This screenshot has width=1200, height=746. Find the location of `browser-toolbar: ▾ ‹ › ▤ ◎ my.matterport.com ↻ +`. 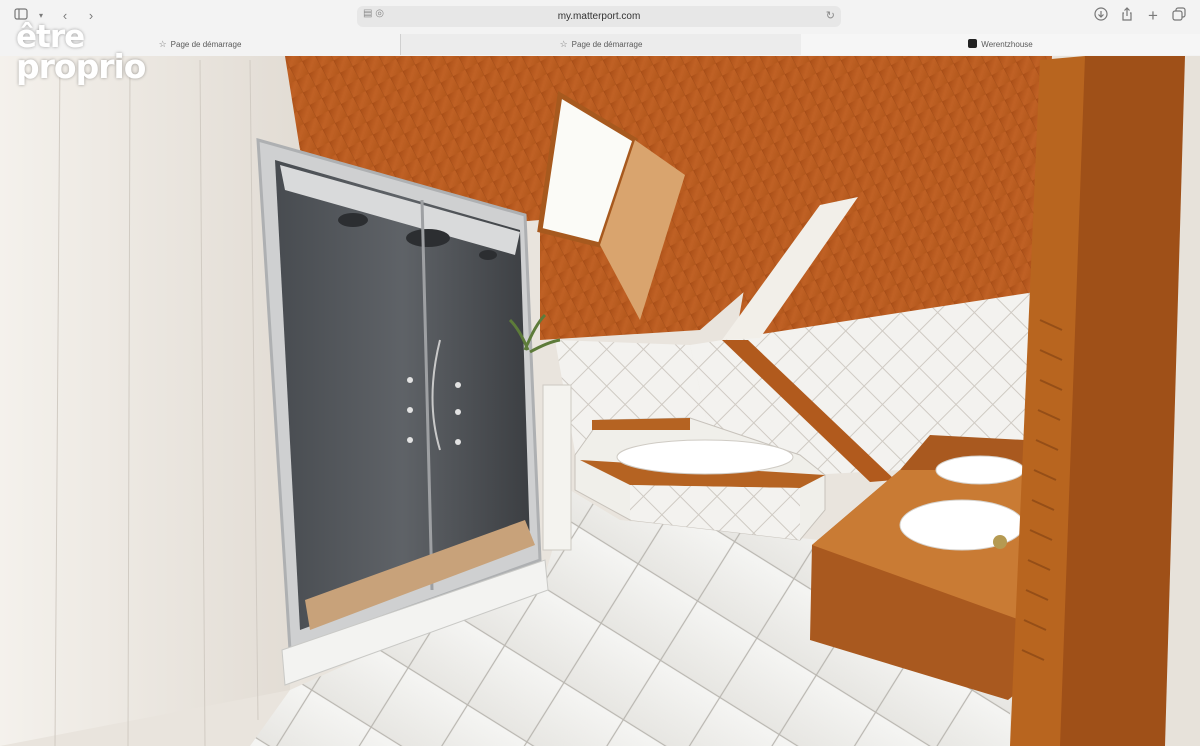

browser-toolbar: ▾ ‹ › ▤ ◎ my.matterport.com ↻ + is located at coordinates (600, 16).